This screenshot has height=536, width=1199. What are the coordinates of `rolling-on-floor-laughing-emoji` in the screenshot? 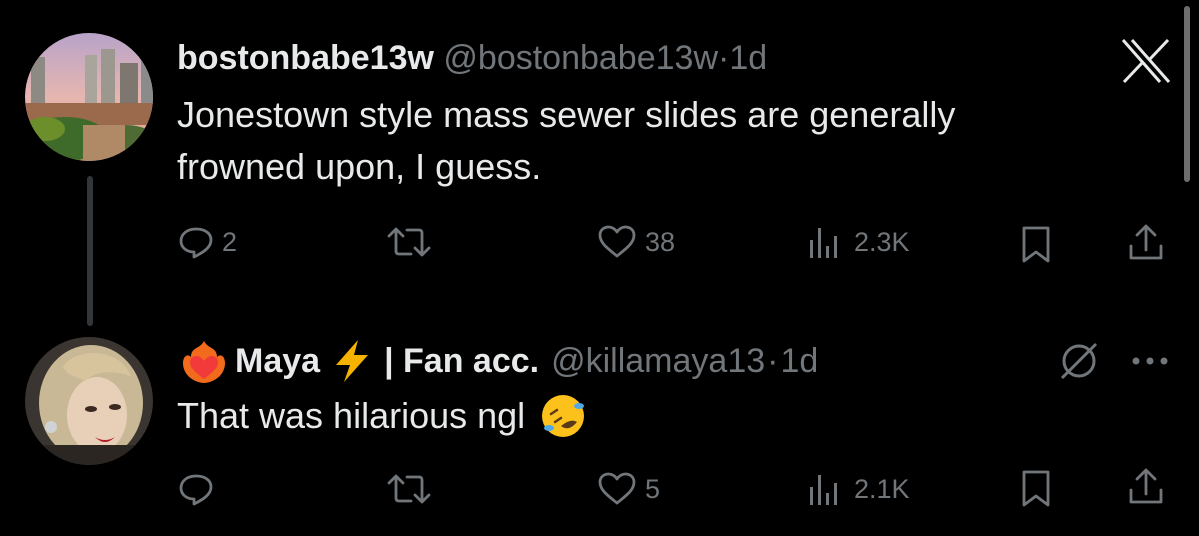 It's located at (563, 416).